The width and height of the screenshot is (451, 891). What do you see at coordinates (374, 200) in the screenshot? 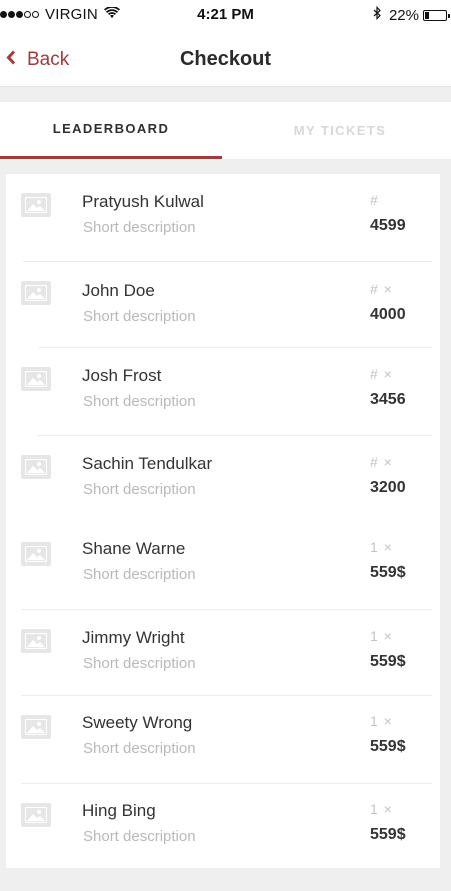
I see `row-meta: #` at bounding box center [374, 200].